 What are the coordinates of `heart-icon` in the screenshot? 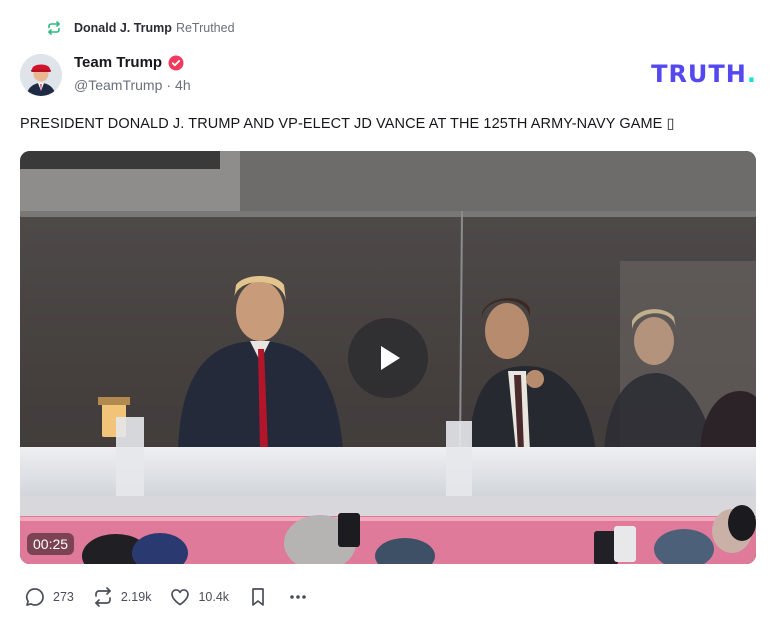 It's located at (180, 597).